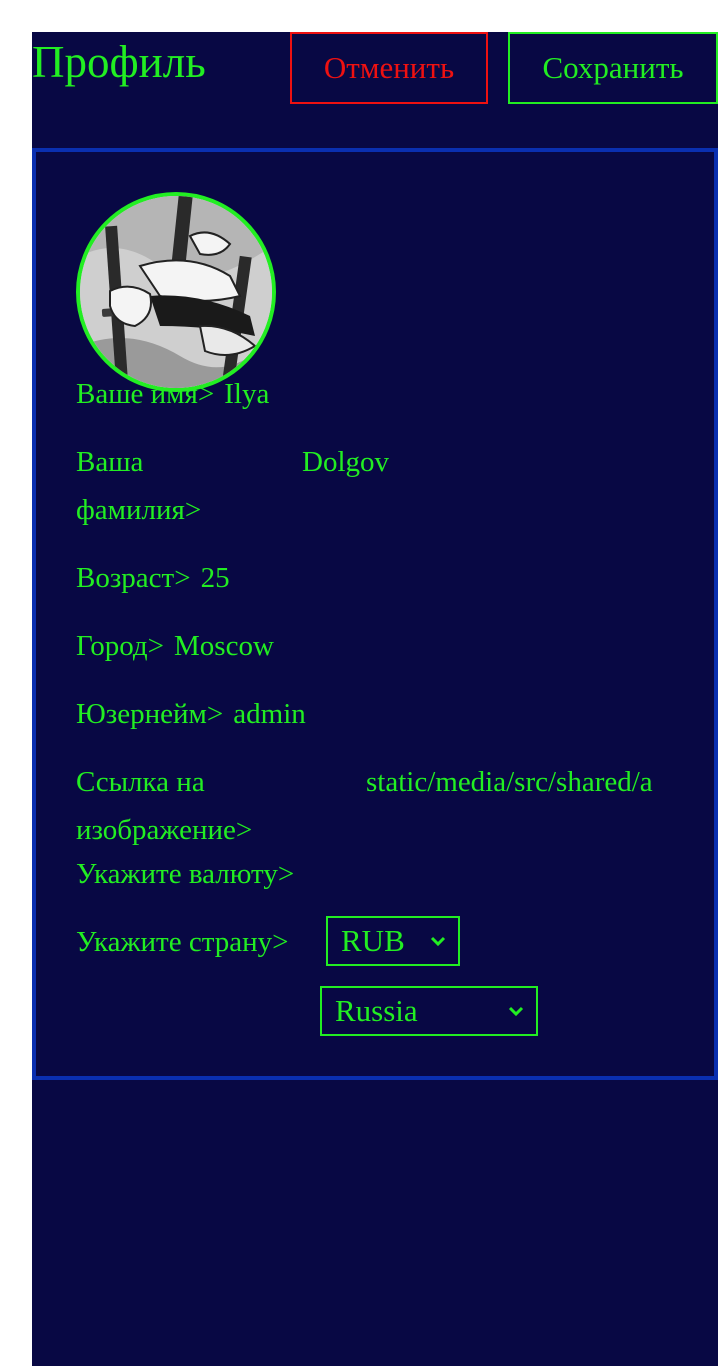 The height and width of the screenshot is (1366, 718). I want to click on last-name-label: Ваша фамилия>, so click(139, 486).